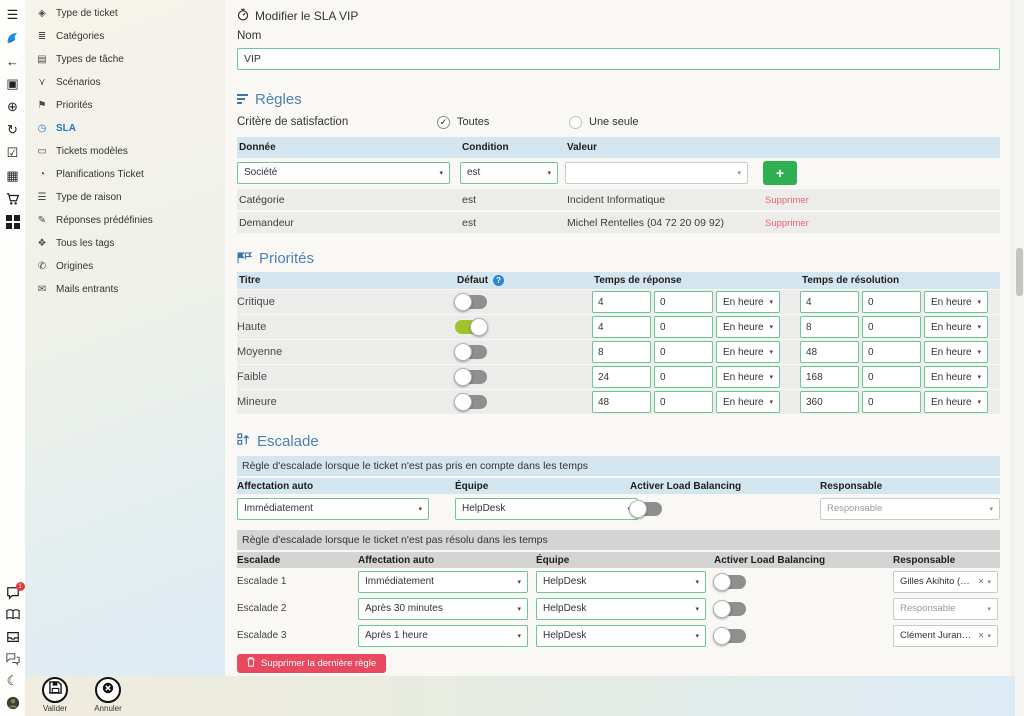 Image resolution: width=1024 pixels, height=716 pixels. What do you see at coordinates (13, 199) in the screenshot?
I see `cart-icon` at bounding box center [13, 199].